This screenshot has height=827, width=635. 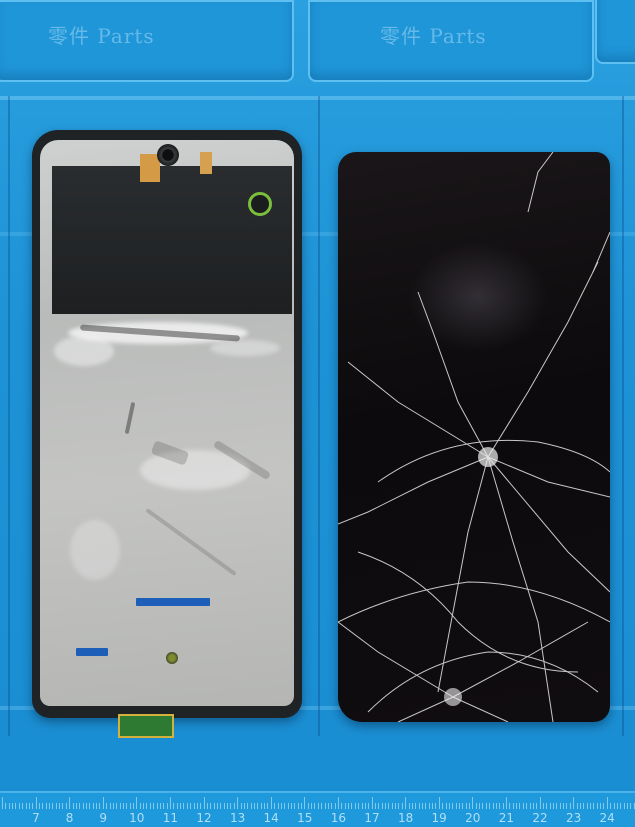 What do you see at coordinates (468, 612) in the screenshot?
I see `crack-ring` at bounding box center [468, 612].